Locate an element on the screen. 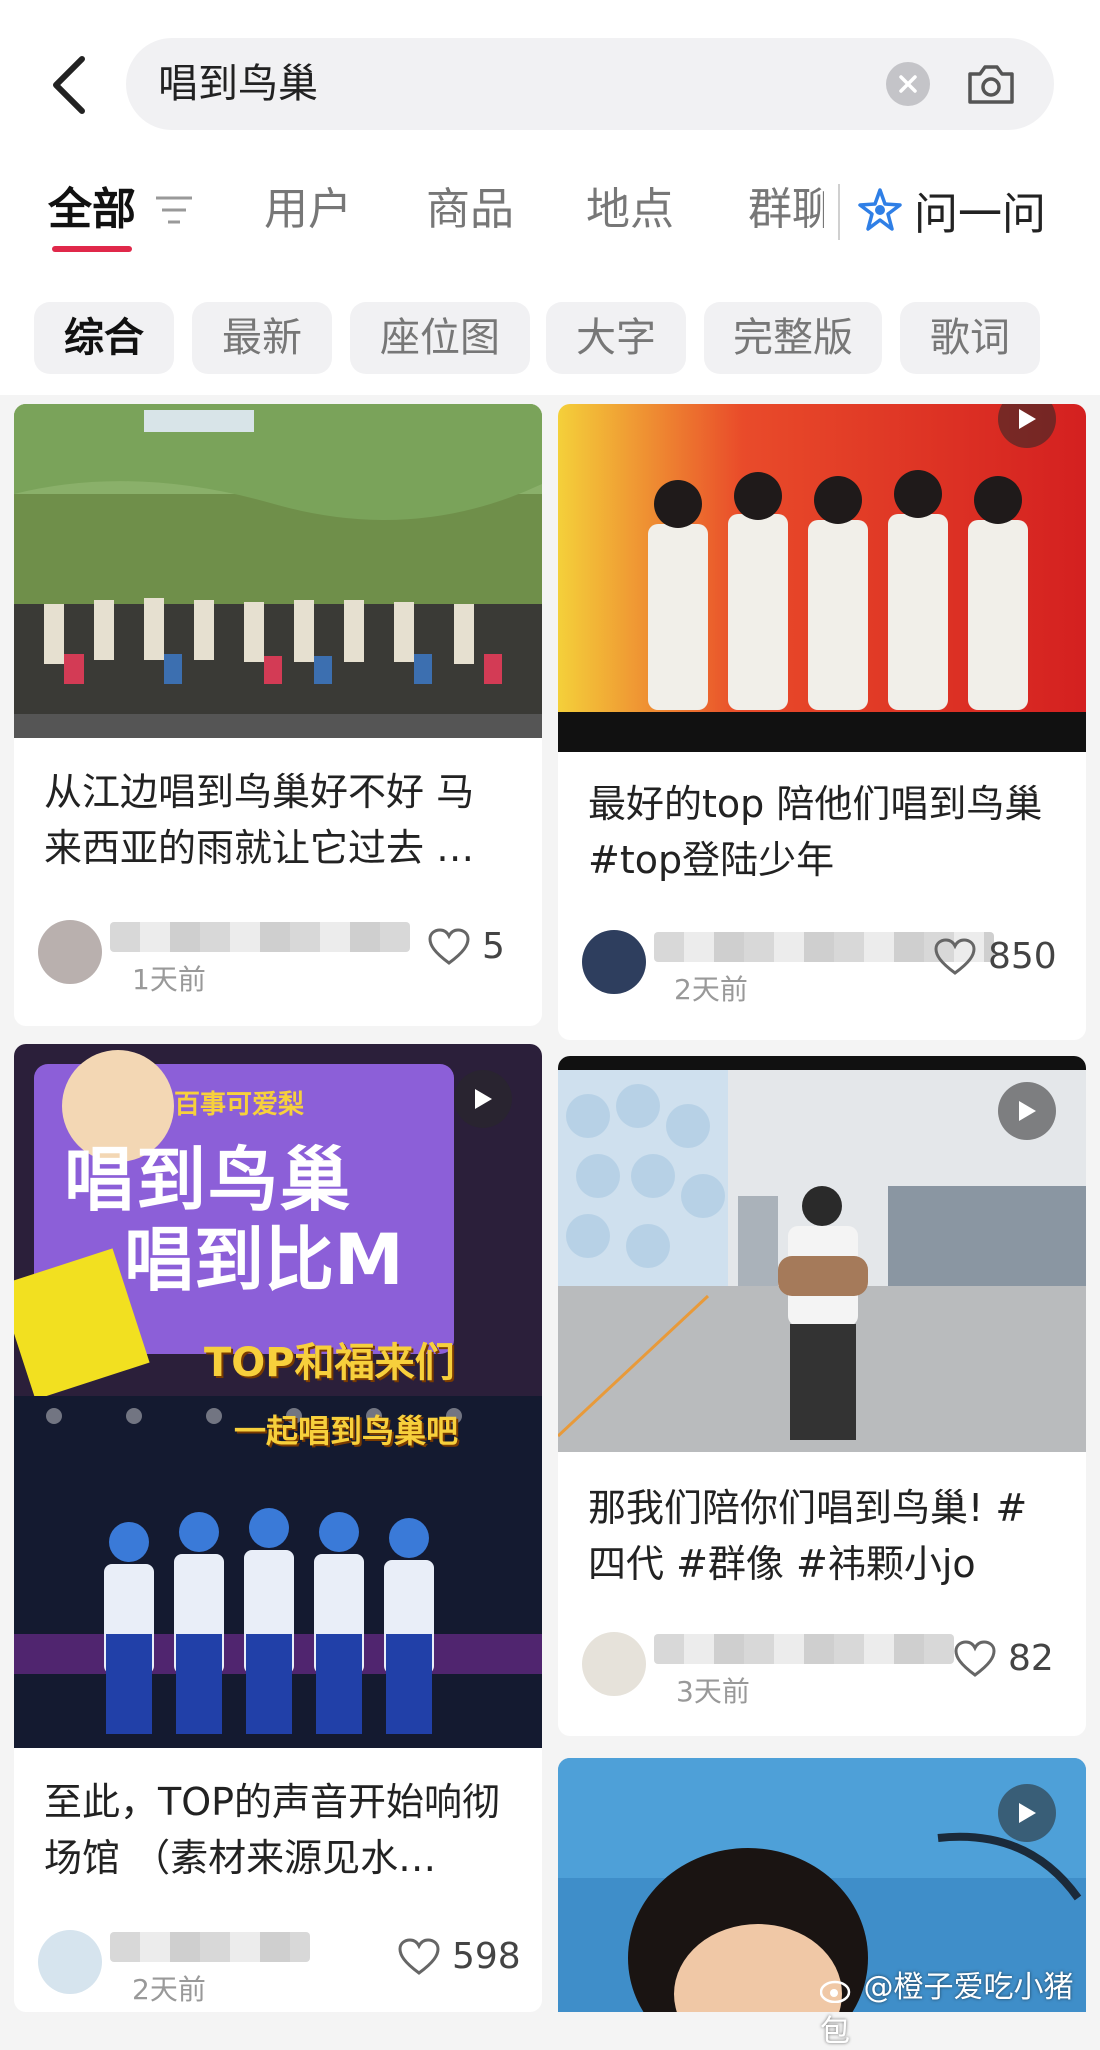  note-title: 那我们陪你们唱到鸟巢! #四代 #群像 #祎颗小jo is located at coordinates (808, 1536).